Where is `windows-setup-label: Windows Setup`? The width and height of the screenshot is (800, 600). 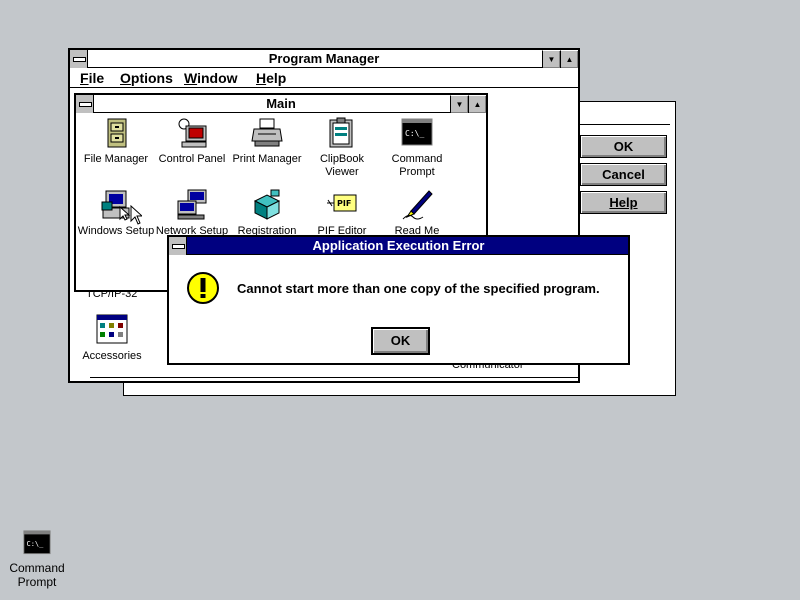 windows-setup-label: Windows Setup is located at coordinates (116, 231).